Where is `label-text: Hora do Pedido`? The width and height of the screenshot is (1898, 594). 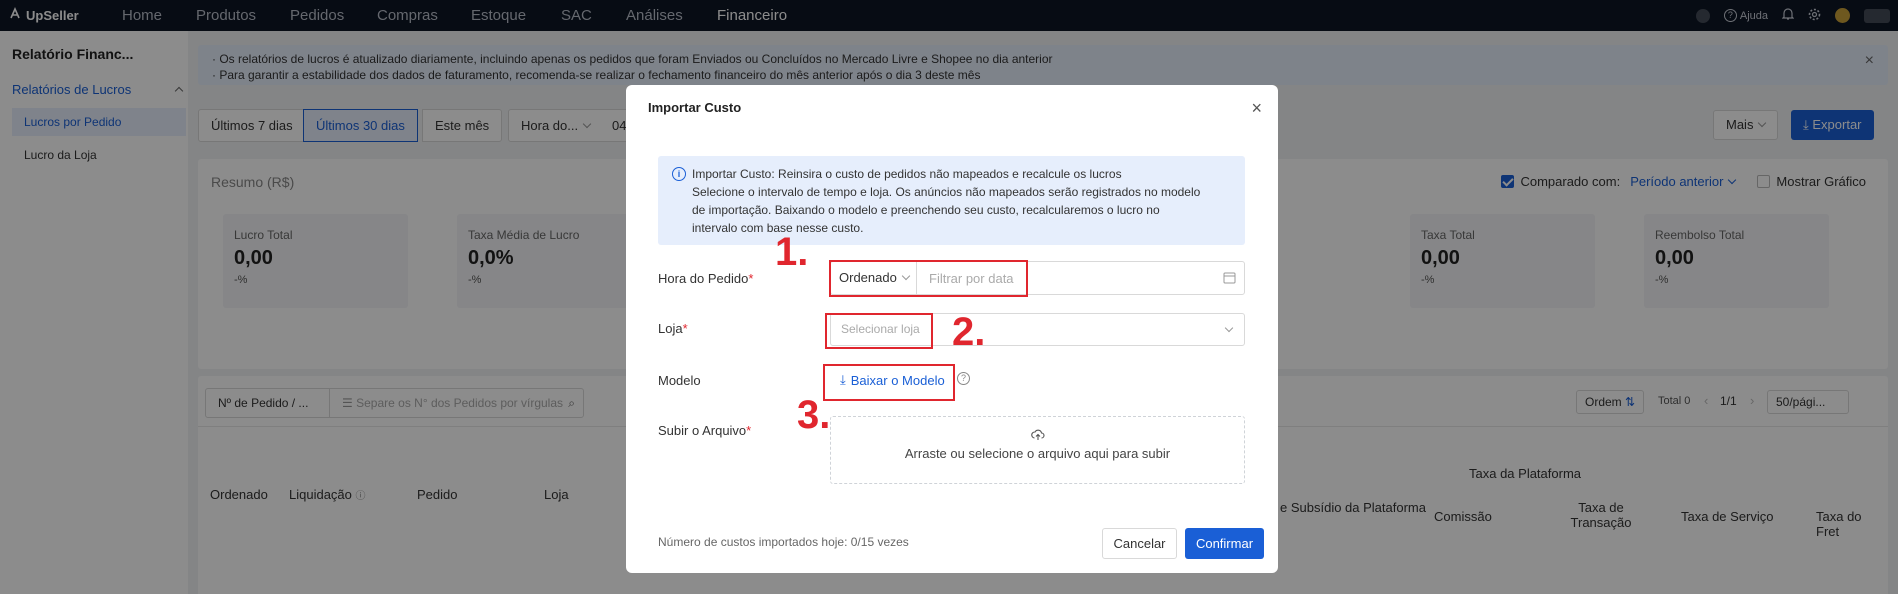
label-text: Hora do Pedido is located at coordinates (703, 278).